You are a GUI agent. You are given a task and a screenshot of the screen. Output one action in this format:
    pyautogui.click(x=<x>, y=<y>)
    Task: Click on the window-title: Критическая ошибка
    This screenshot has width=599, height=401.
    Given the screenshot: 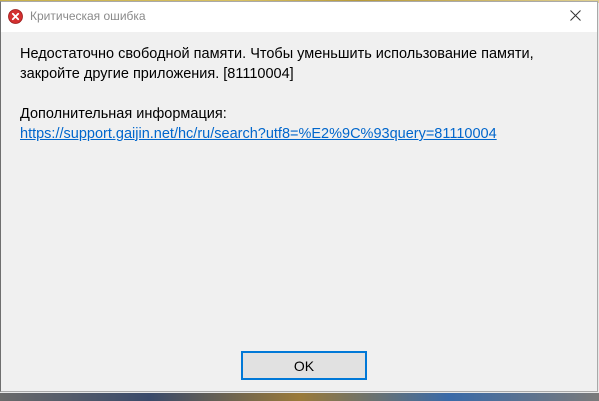 What is the action you would take?
    pyautogui.click(x=88, y=16)
    